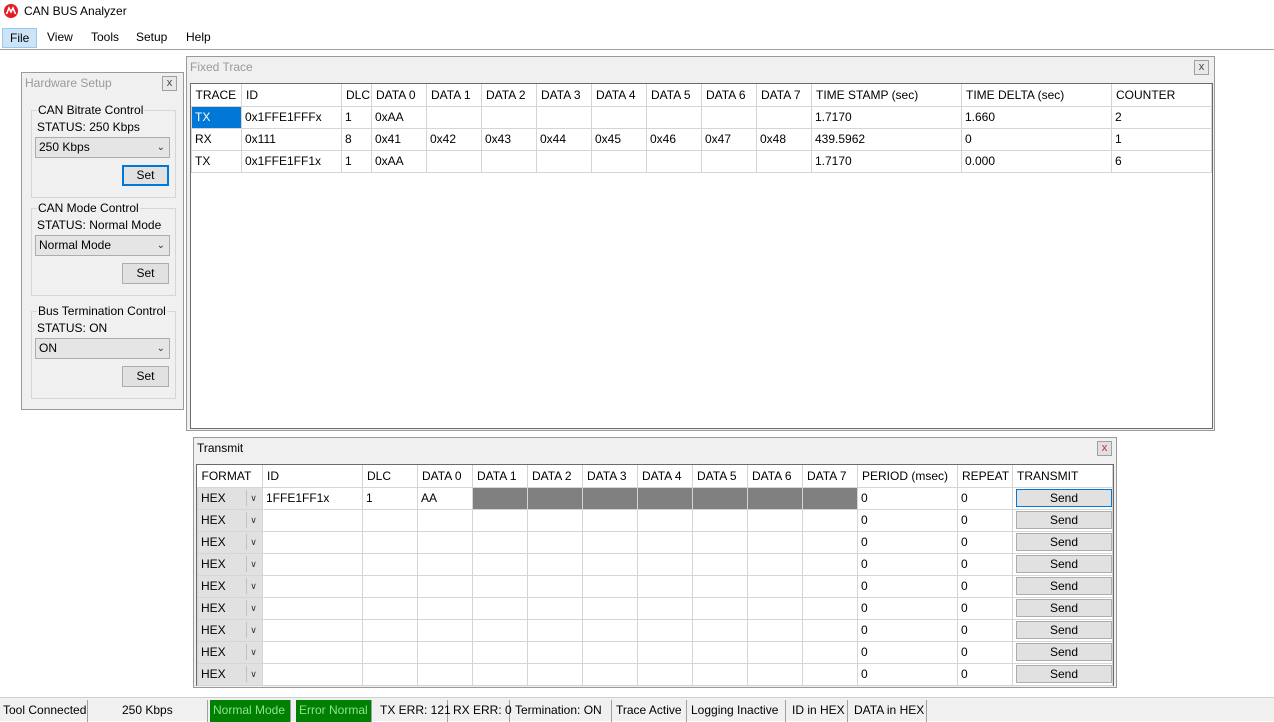 The width and height of the screenshot is (1274, 722). What do you see at coordinates (198, 38) in the screenshot?
I see `menu-help: Help` at bounding box center [198, 38].